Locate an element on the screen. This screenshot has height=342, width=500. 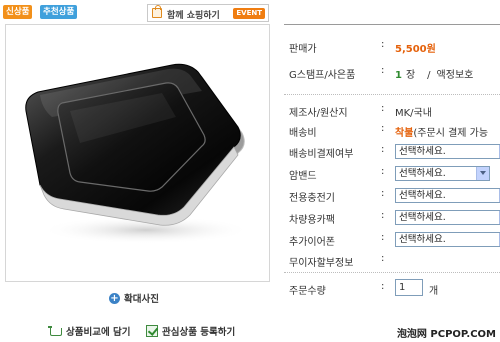
car-kit-selected: 선택하세요. is located at coordinates (422, 217).